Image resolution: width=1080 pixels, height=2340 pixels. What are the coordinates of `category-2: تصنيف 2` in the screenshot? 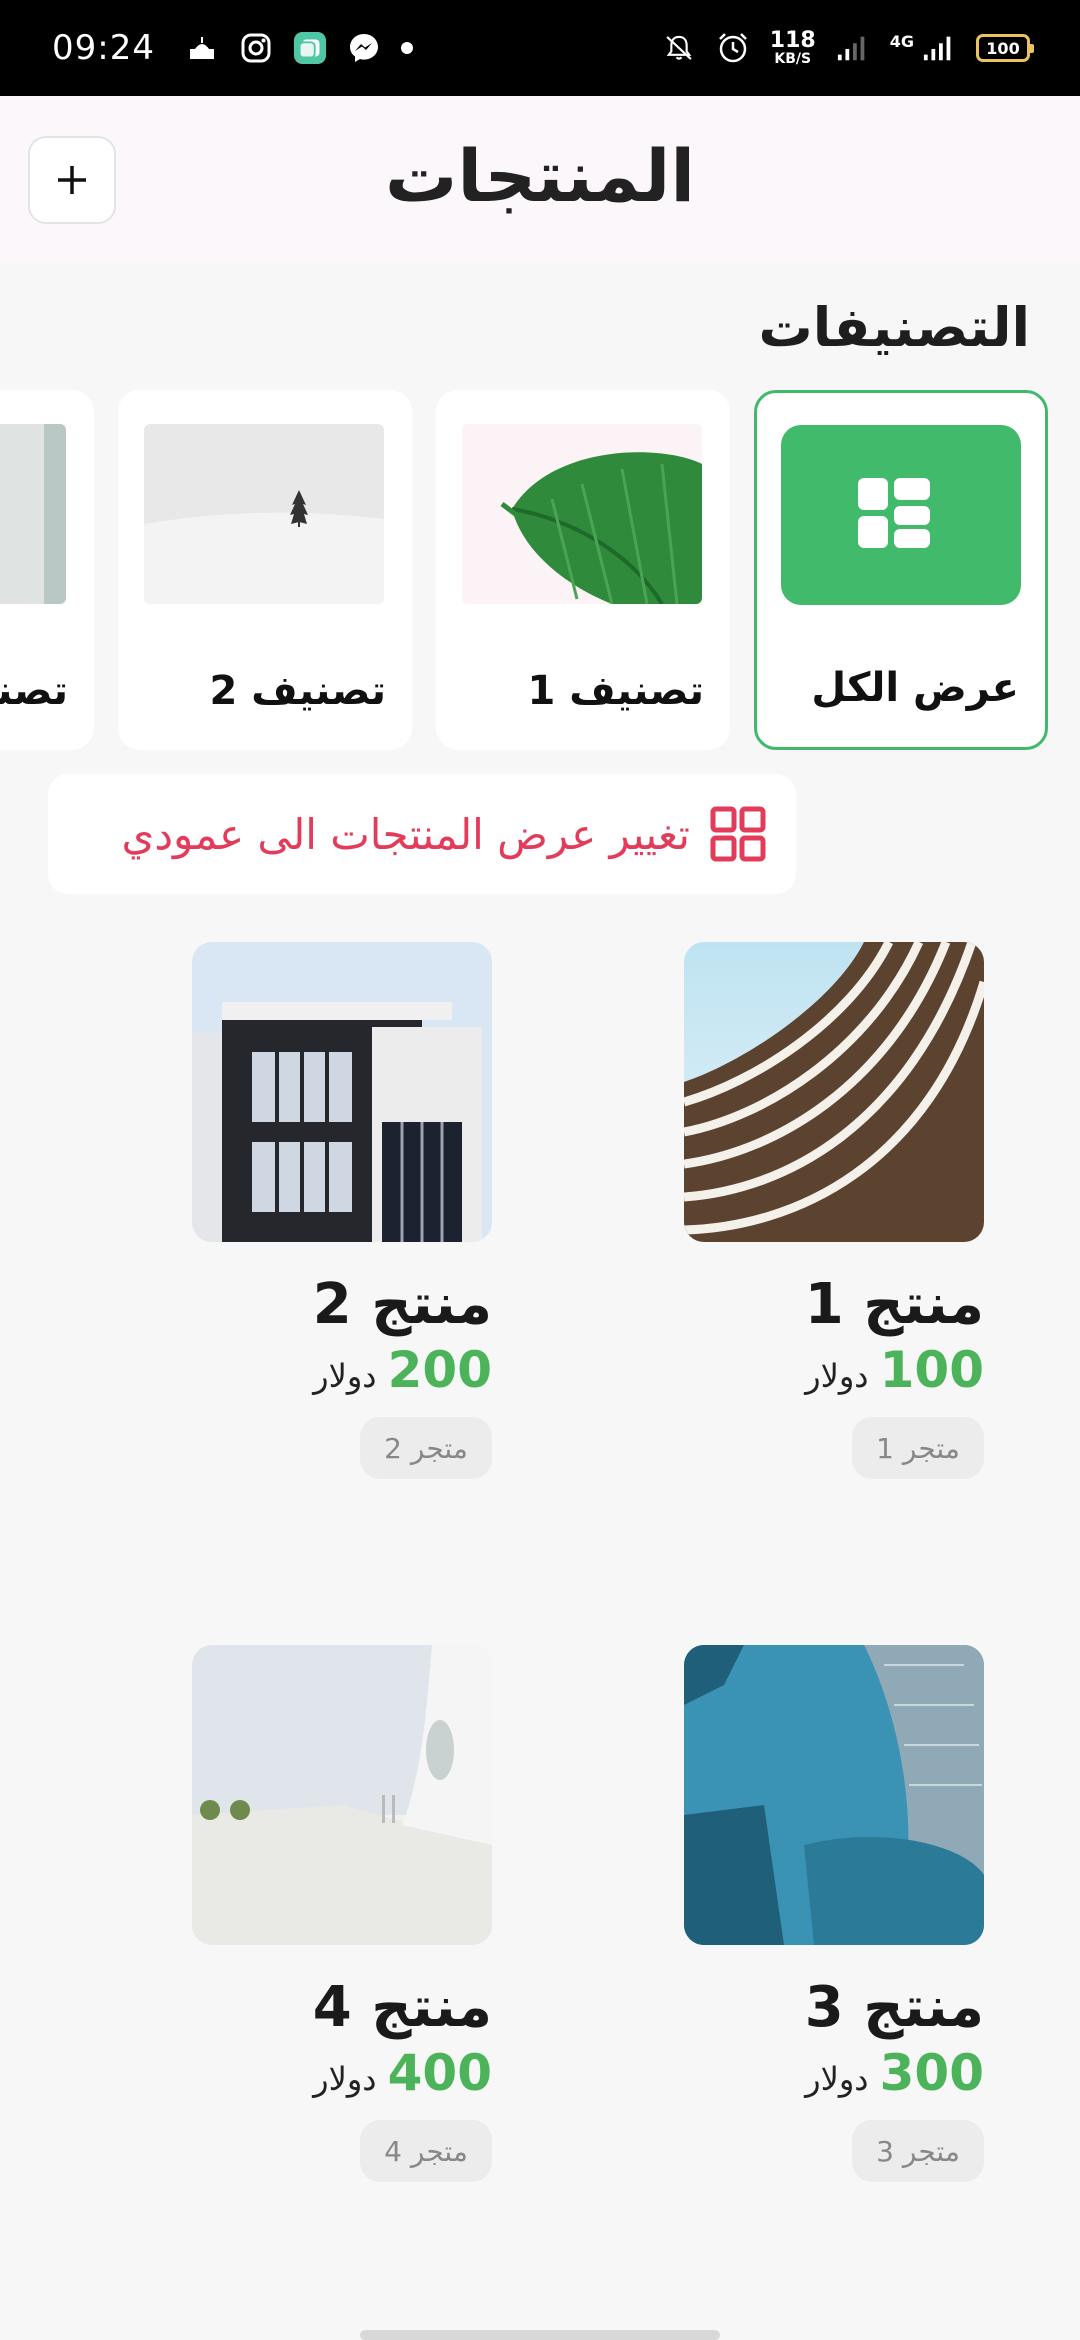 It's located at (265, 570).